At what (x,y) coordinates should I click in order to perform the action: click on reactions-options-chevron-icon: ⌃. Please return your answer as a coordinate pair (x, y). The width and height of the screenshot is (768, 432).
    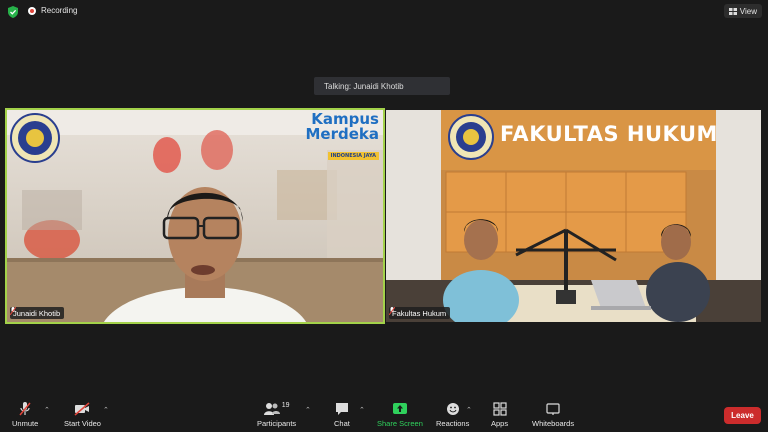
    Looking at the image, I should click on (469, 410).